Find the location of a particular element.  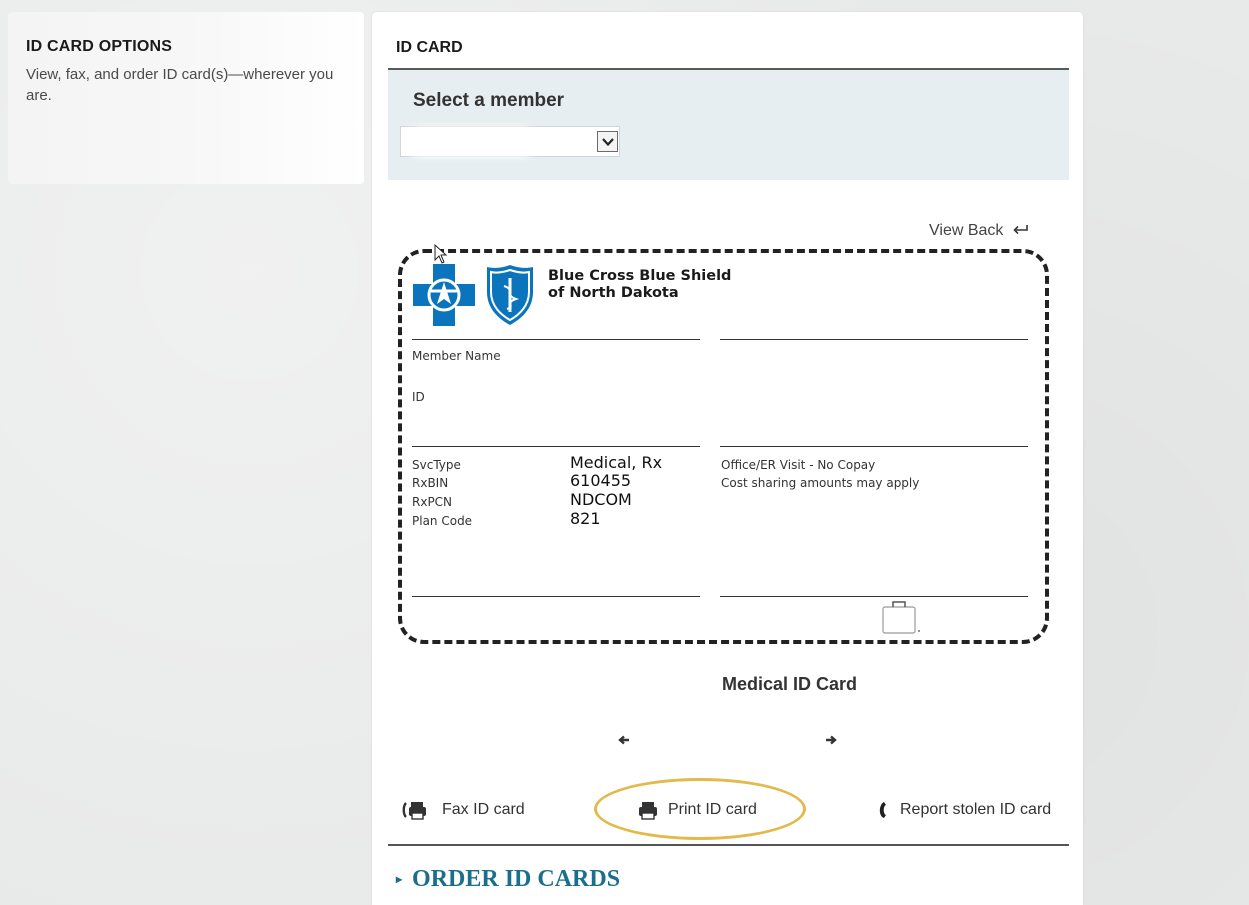

bcbs-logos is located at coordinates (474, 295).